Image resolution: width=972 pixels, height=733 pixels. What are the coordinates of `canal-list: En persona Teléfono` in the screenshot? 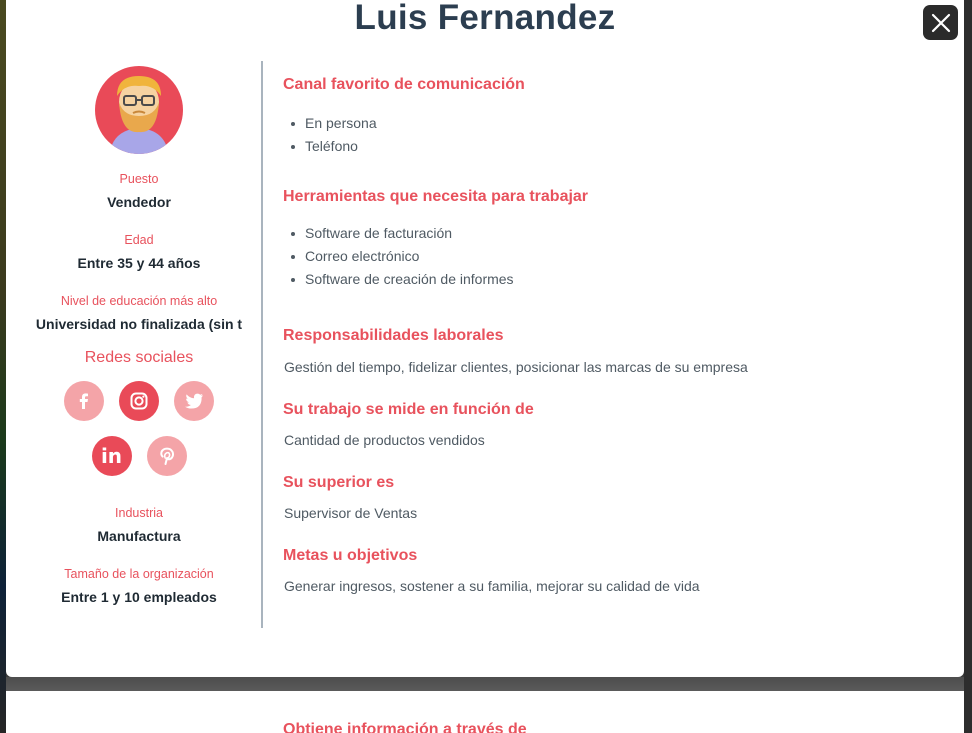 It's located at (613, 135).